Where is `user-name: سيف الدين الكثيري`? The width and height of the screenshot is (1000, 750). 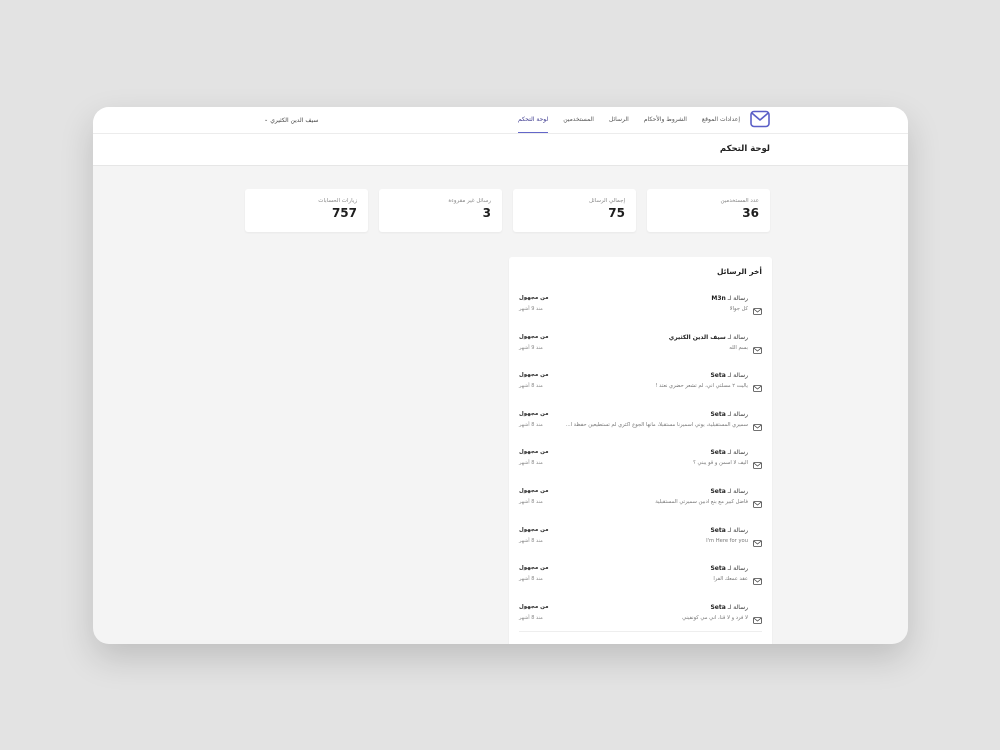 user-name: سيف الدين الكثيري is located at coordinates (294, 120).